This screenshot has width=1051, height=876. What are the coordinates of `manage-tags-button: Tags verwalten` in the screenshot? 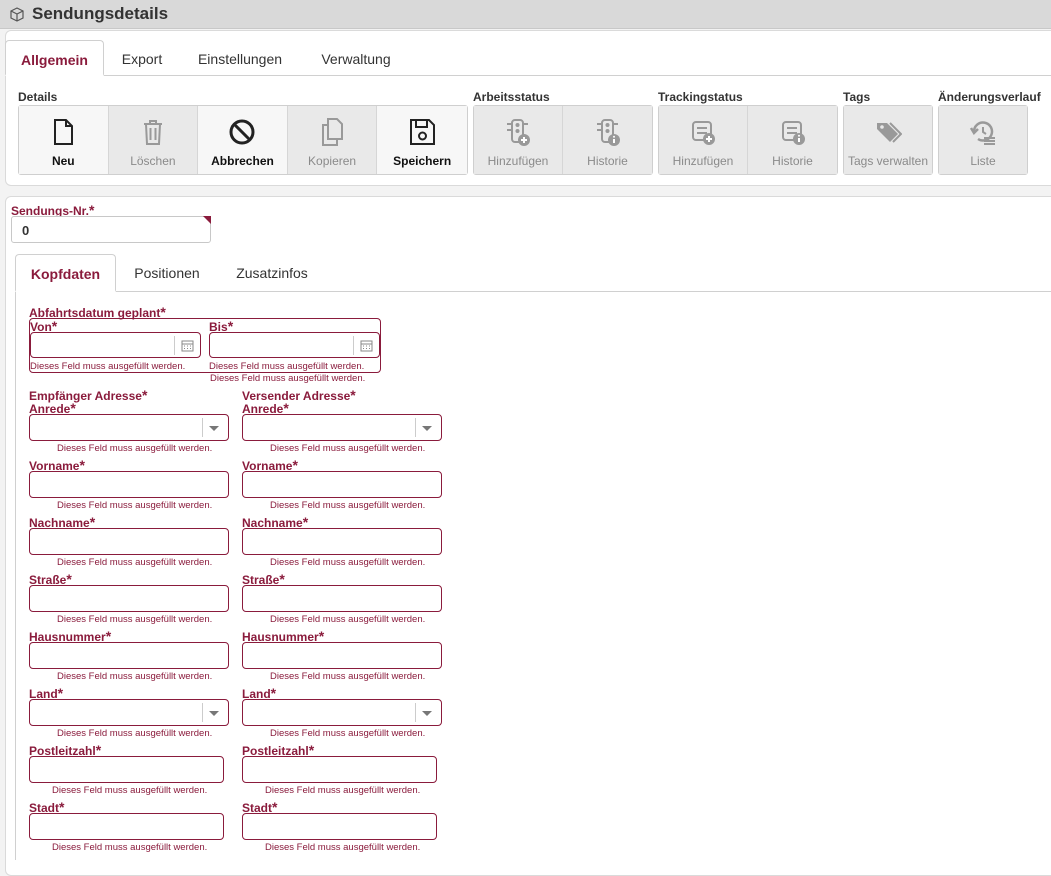 It's located at (888, 140).